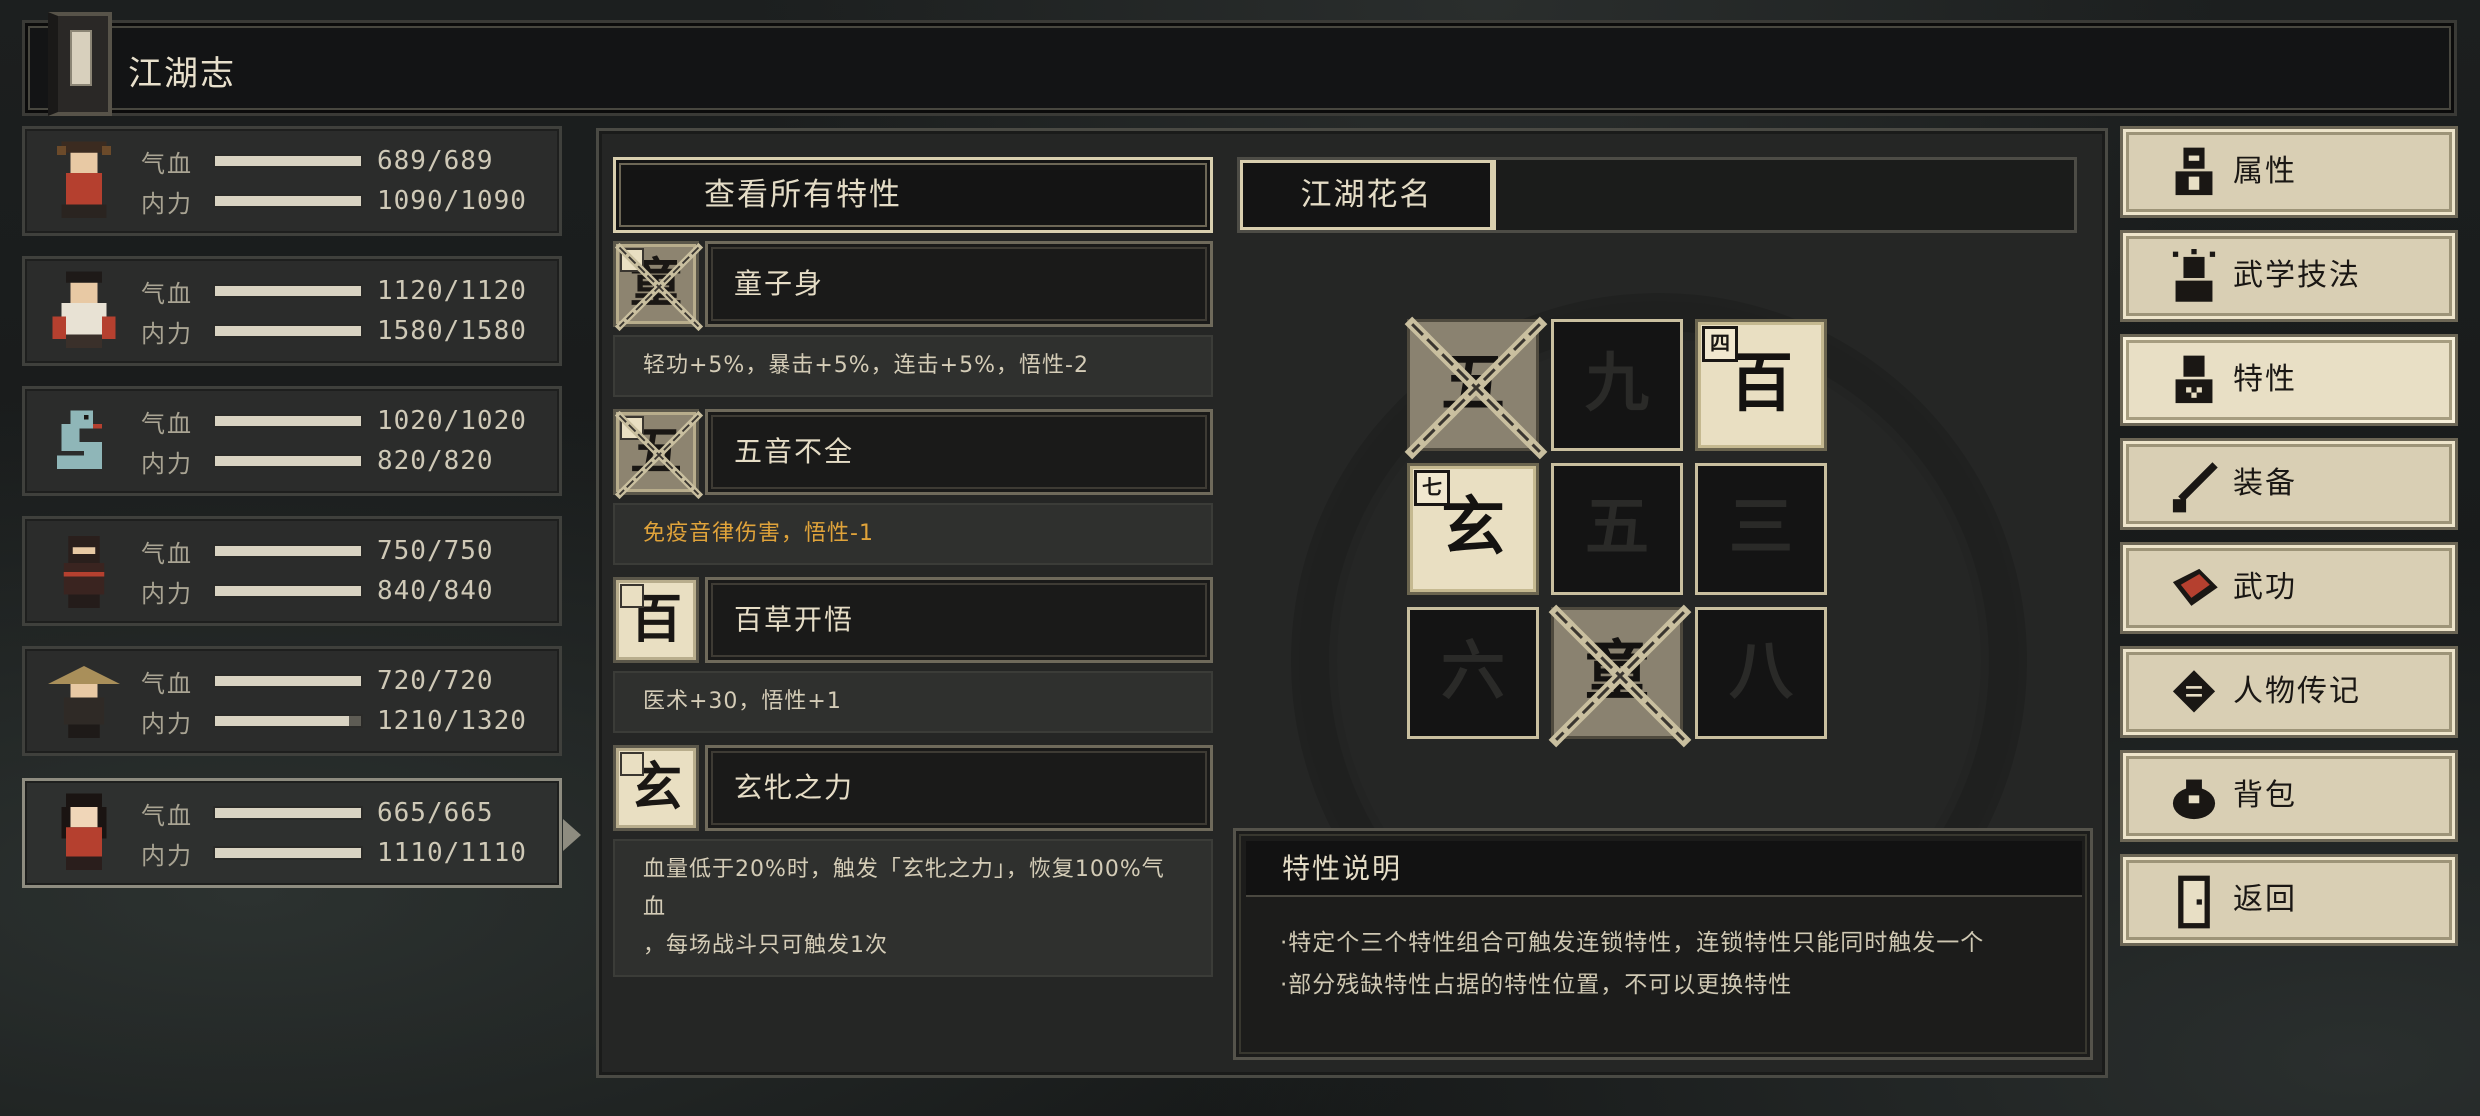 This screenshot has width=2480, height=1116. What do you see at coordinates (1432, 488) in the screenshot?
I see `slot-number-badge: 七` at bounding box center [1432, 488].